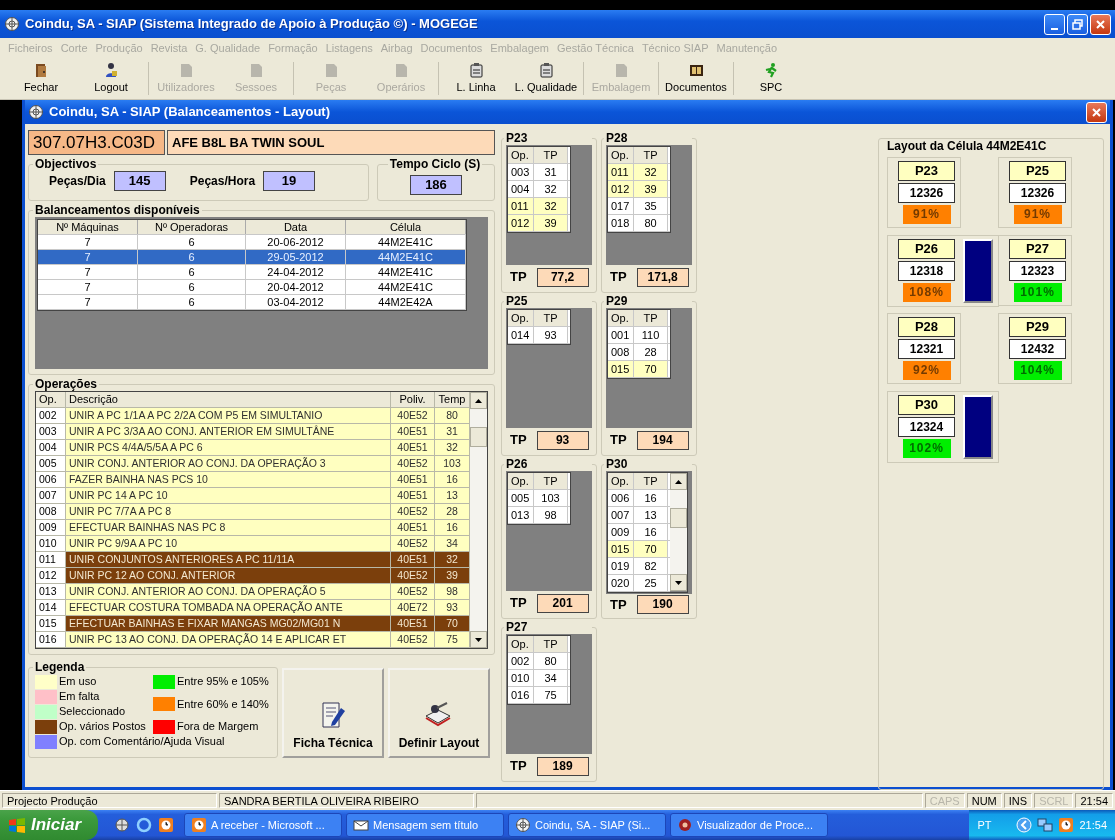 The height and width of the screenshot is (840, 1115). Describe the element at coordinates (252, 272) in the screenshot. I see `table-row: 7 6 24-04-2012 44M2E41C` at that location.